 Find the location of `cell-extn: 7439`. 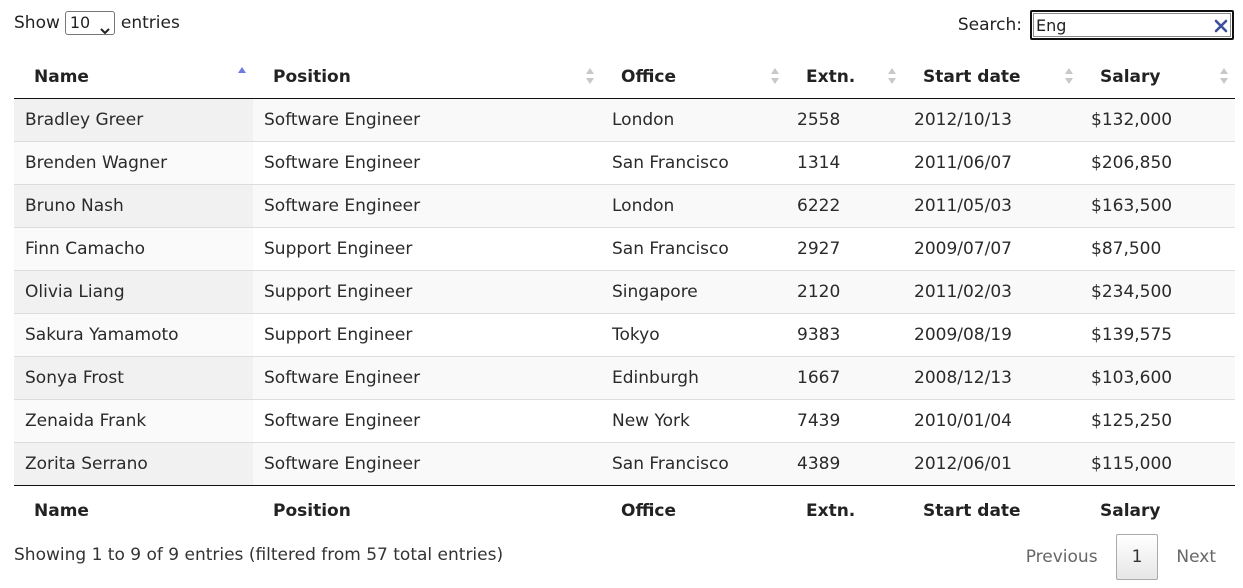

cell-extn: 7439 is located at coordinates (844, 420).